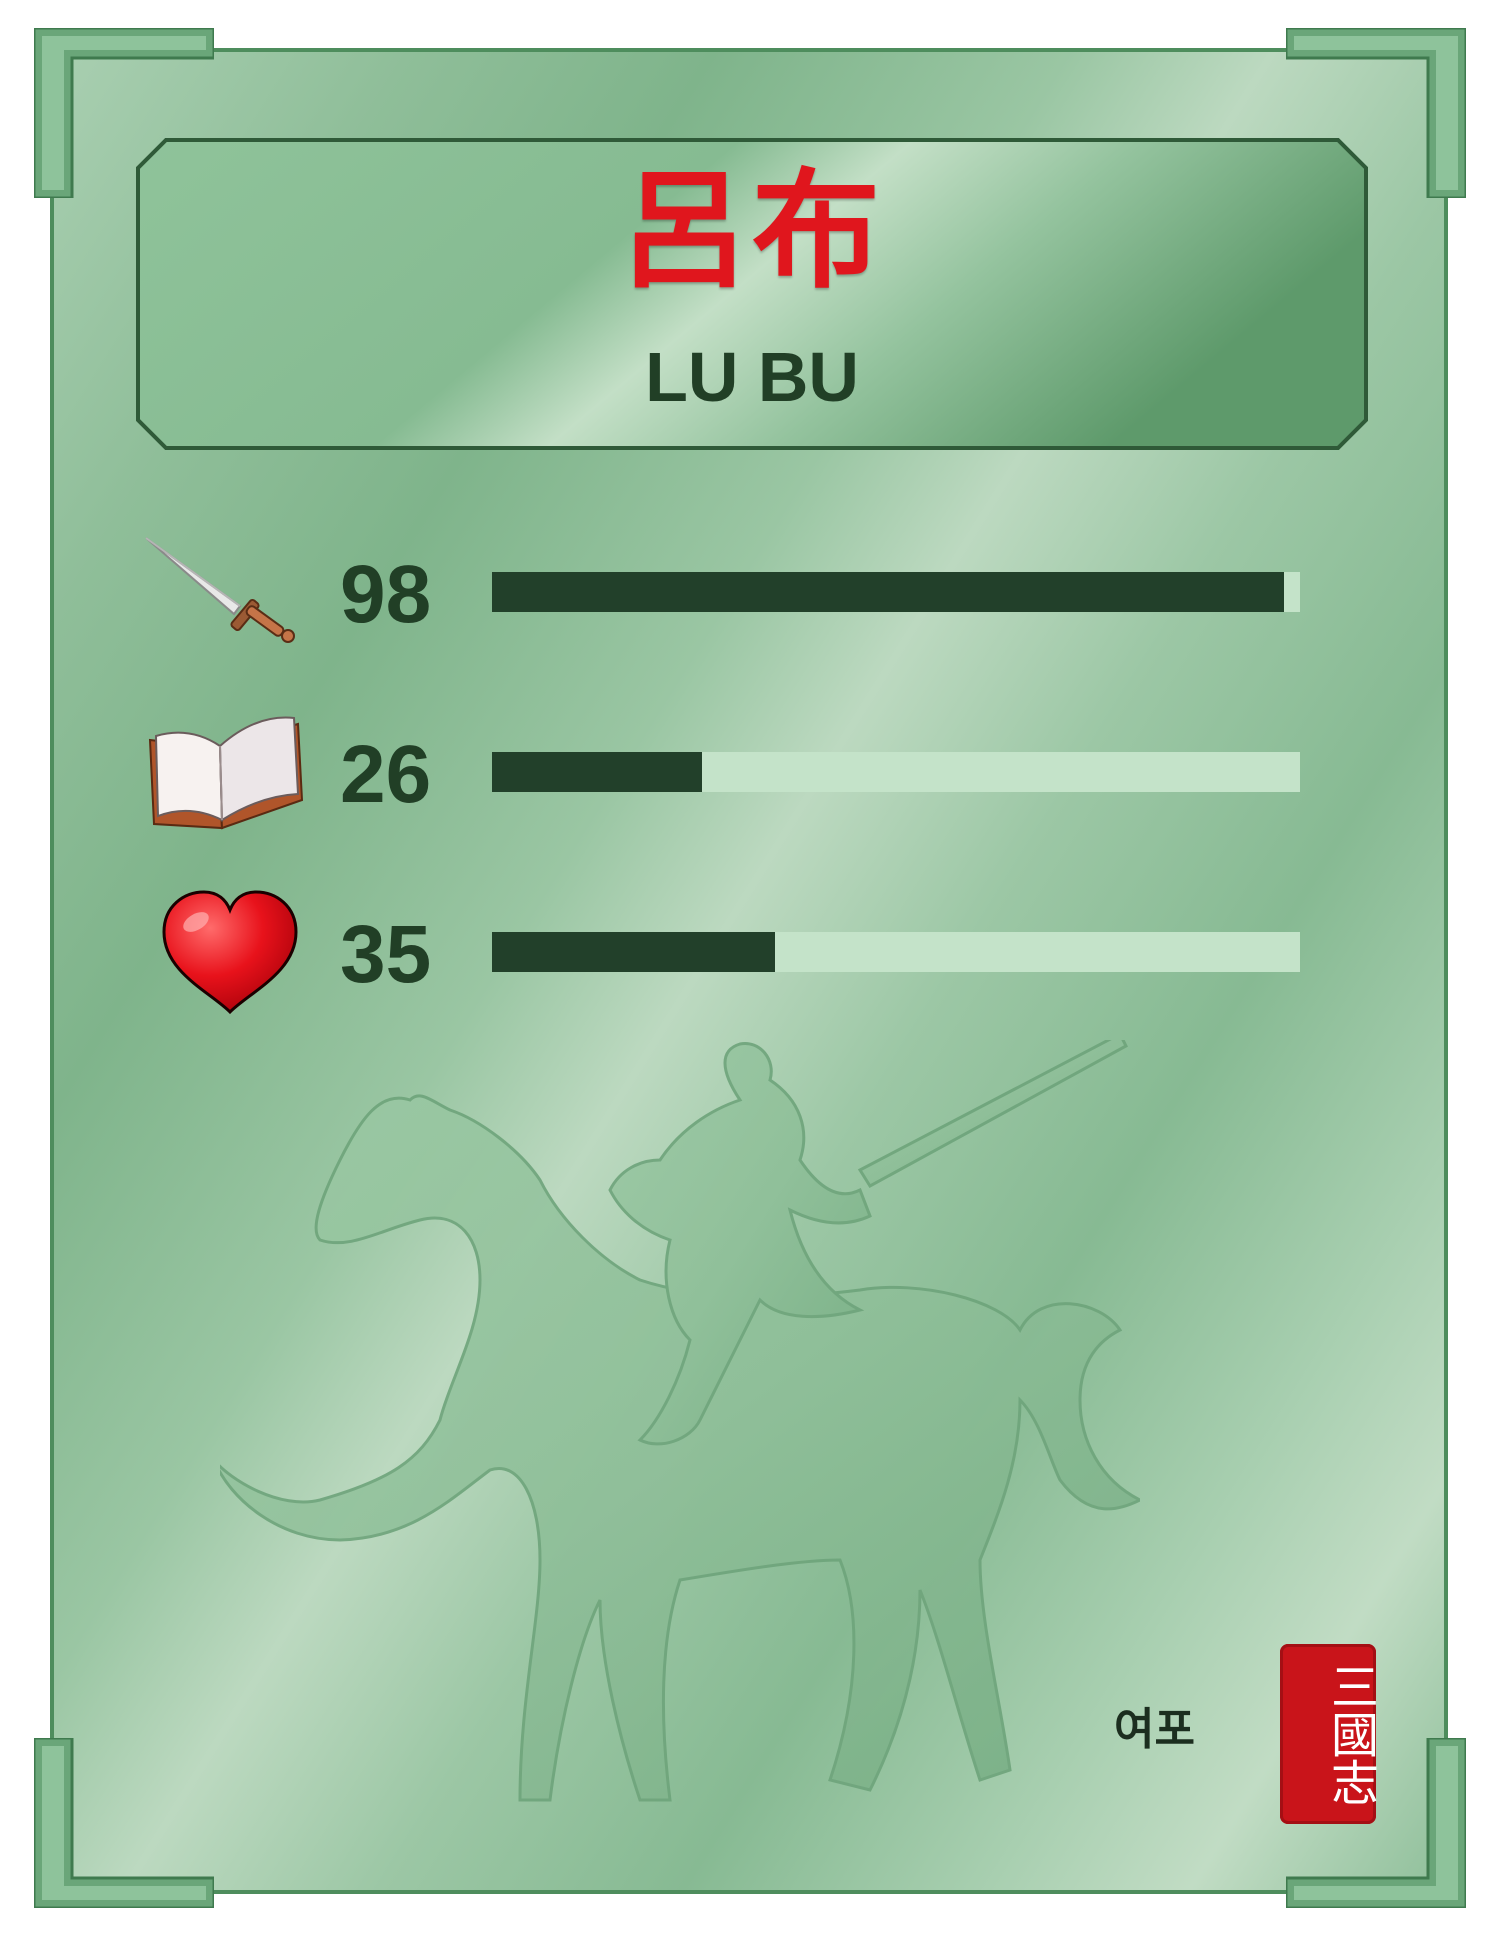 This screenshot has height=1941, width=1500. What do you see at coordinates (386, 594) in the screenshot?
I see `strength-value: 98` at bounding box center [386, 594].